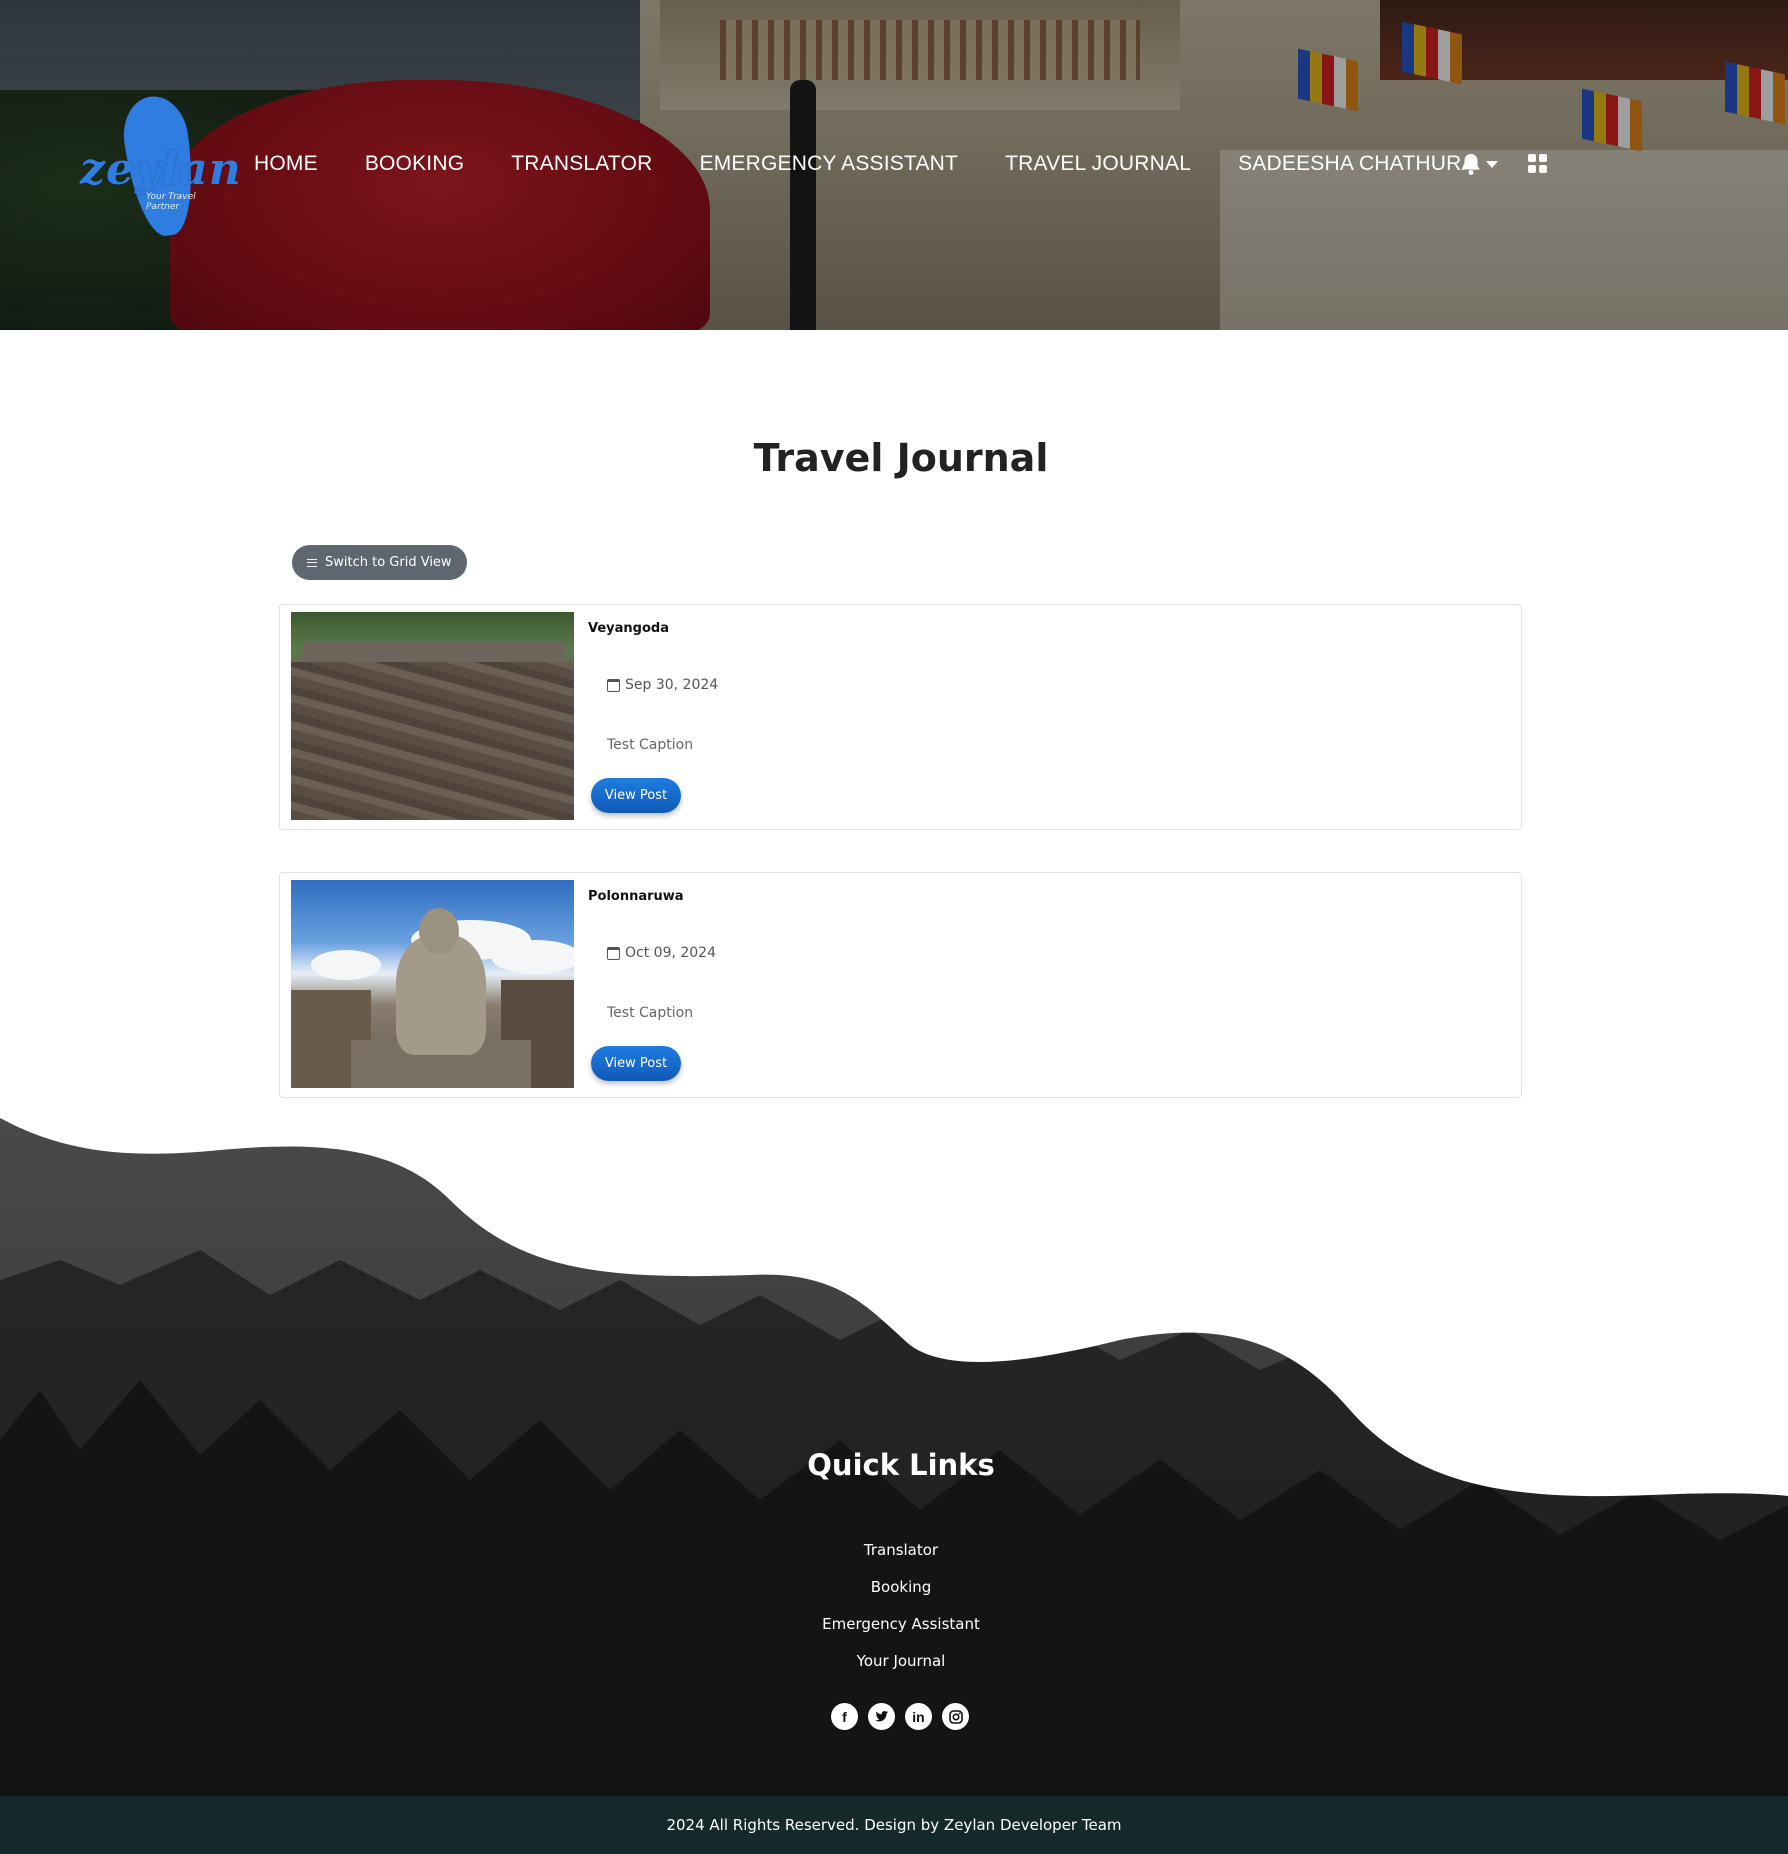  Describe the element at coordinates (955, 1716) in the screenshot. I see `instagram-icon` at that location.